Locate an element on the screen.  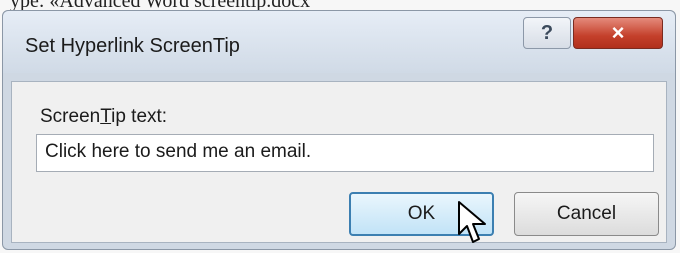
label-accelerator: T is located at coordinates (106, 116).